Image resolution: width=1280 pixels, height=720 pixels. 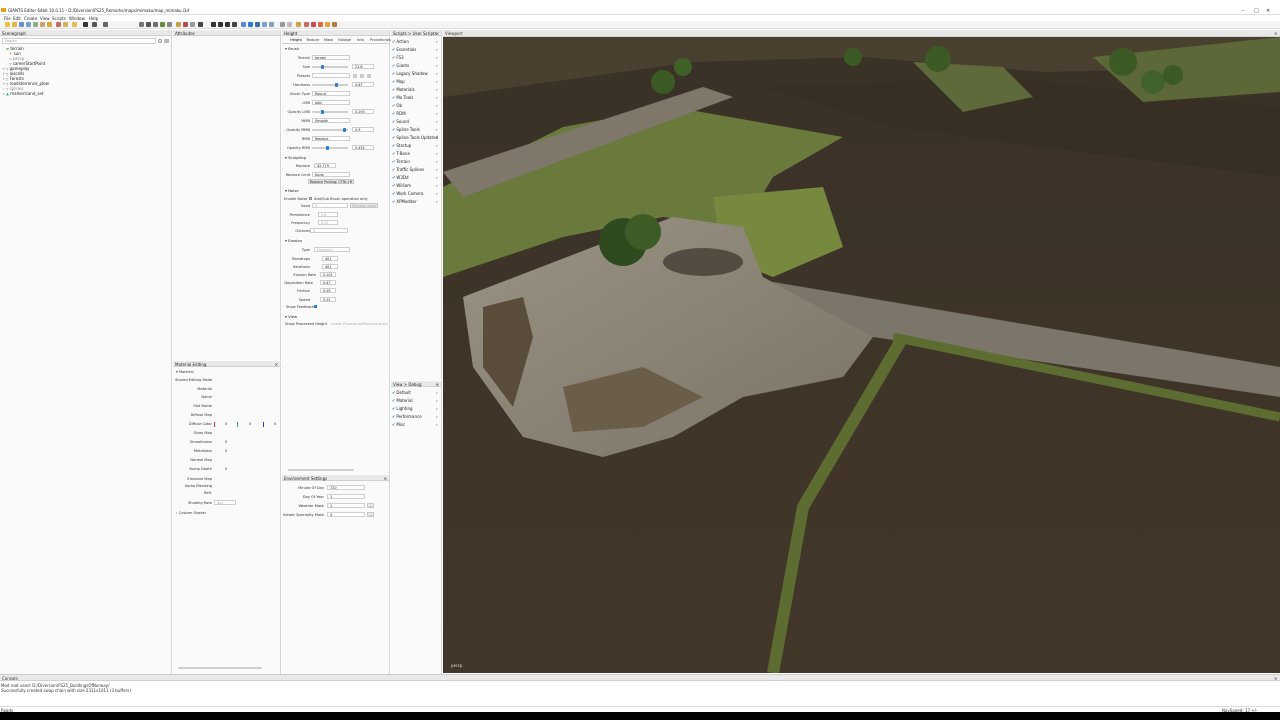 I want to click on minute-of-day-input: 720, so click(x=346, y=487).